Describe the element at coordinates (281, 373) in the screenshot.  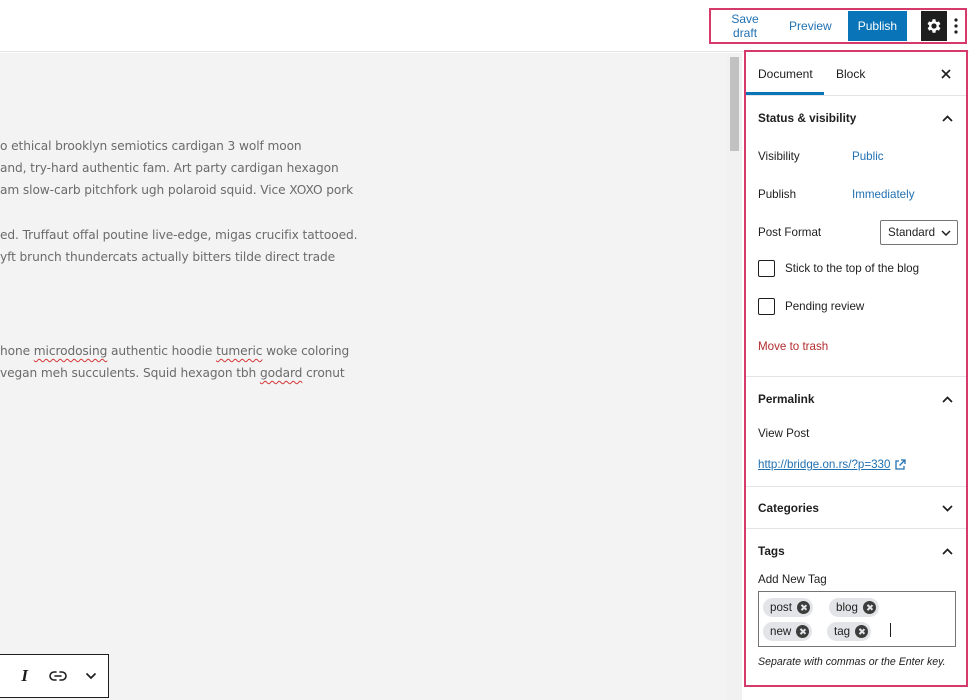
I see `misspelled-word: godard` at that location.